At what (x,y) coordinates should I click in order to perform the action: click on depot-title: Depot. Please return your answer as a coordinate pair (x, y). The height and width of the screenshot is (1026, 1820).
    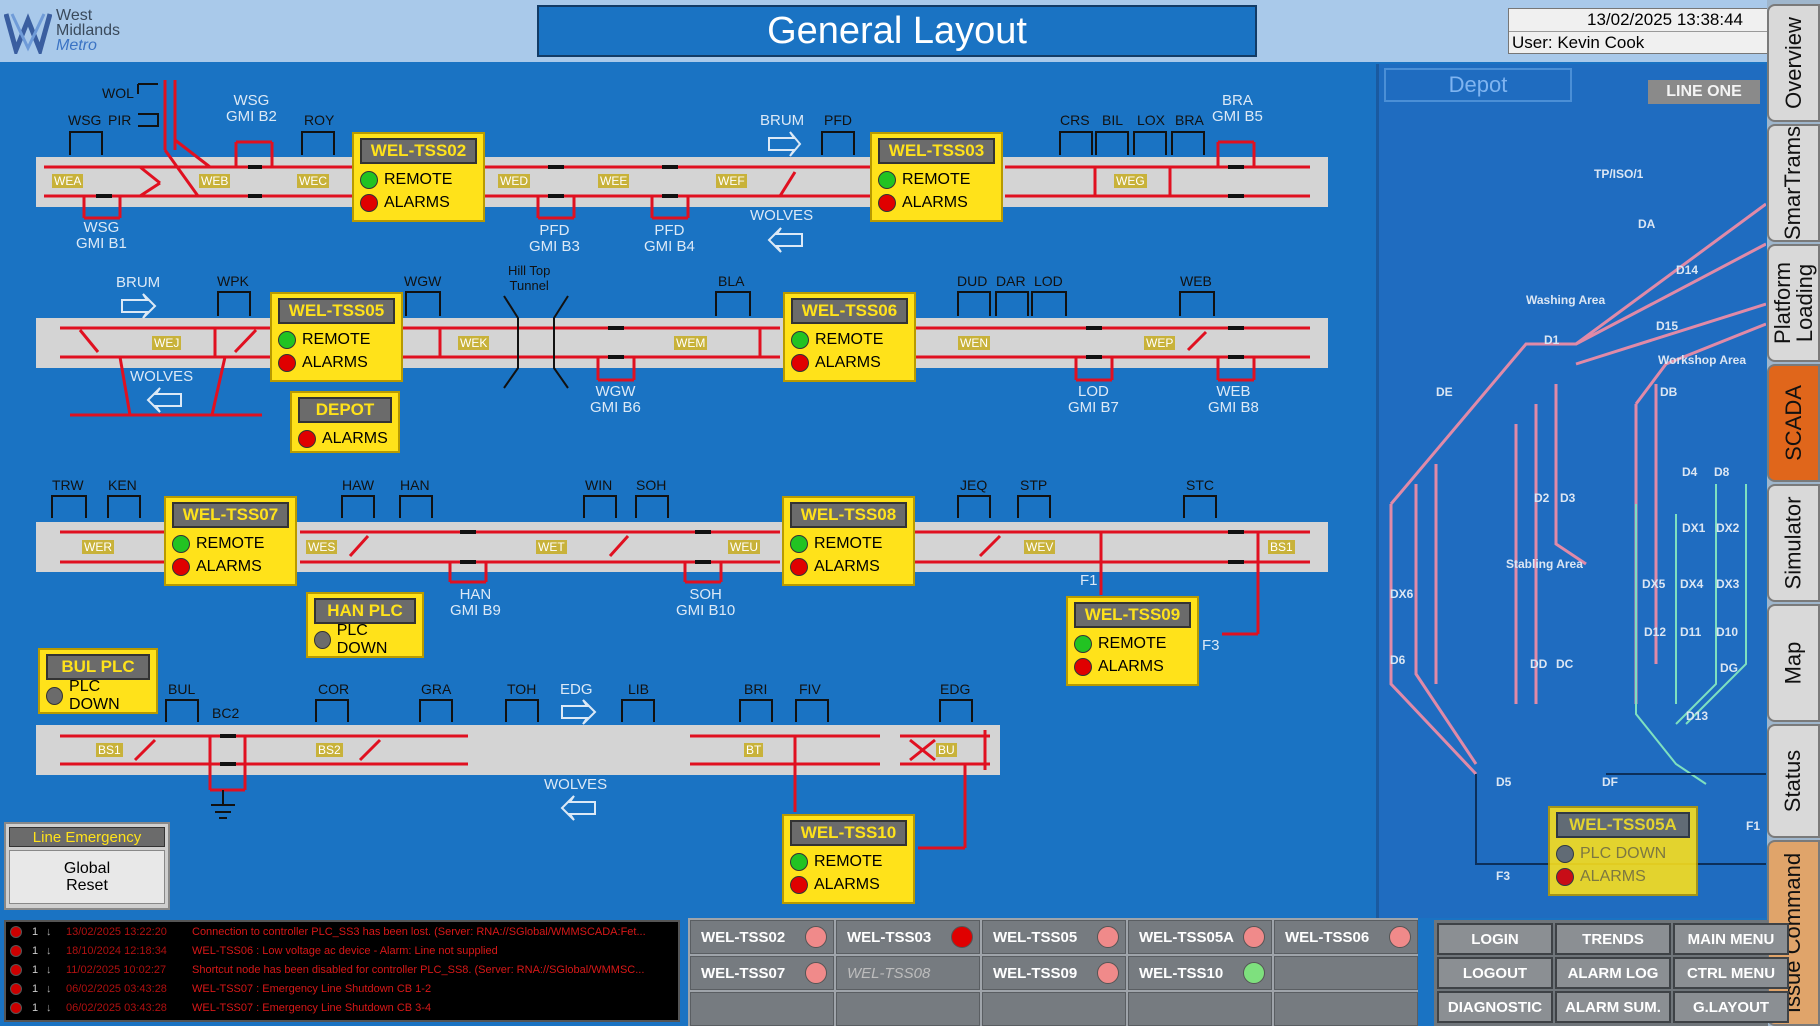
    Looking at the image, I should click on (1478, 85).